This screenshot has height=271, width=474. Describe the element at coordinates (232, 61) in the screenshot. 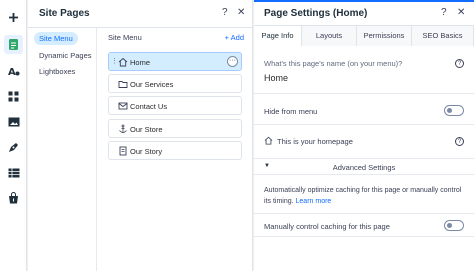

I see `more-actions-button: ···` at that location.